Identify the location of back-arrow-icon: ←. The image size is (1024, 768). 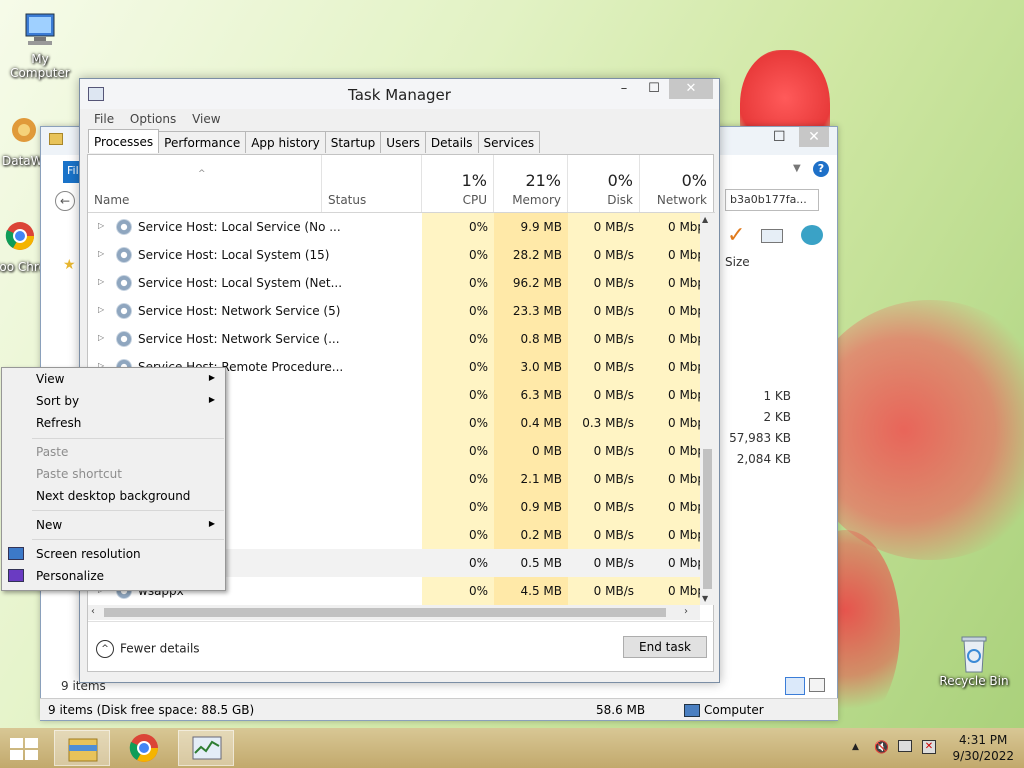
(65, 201).